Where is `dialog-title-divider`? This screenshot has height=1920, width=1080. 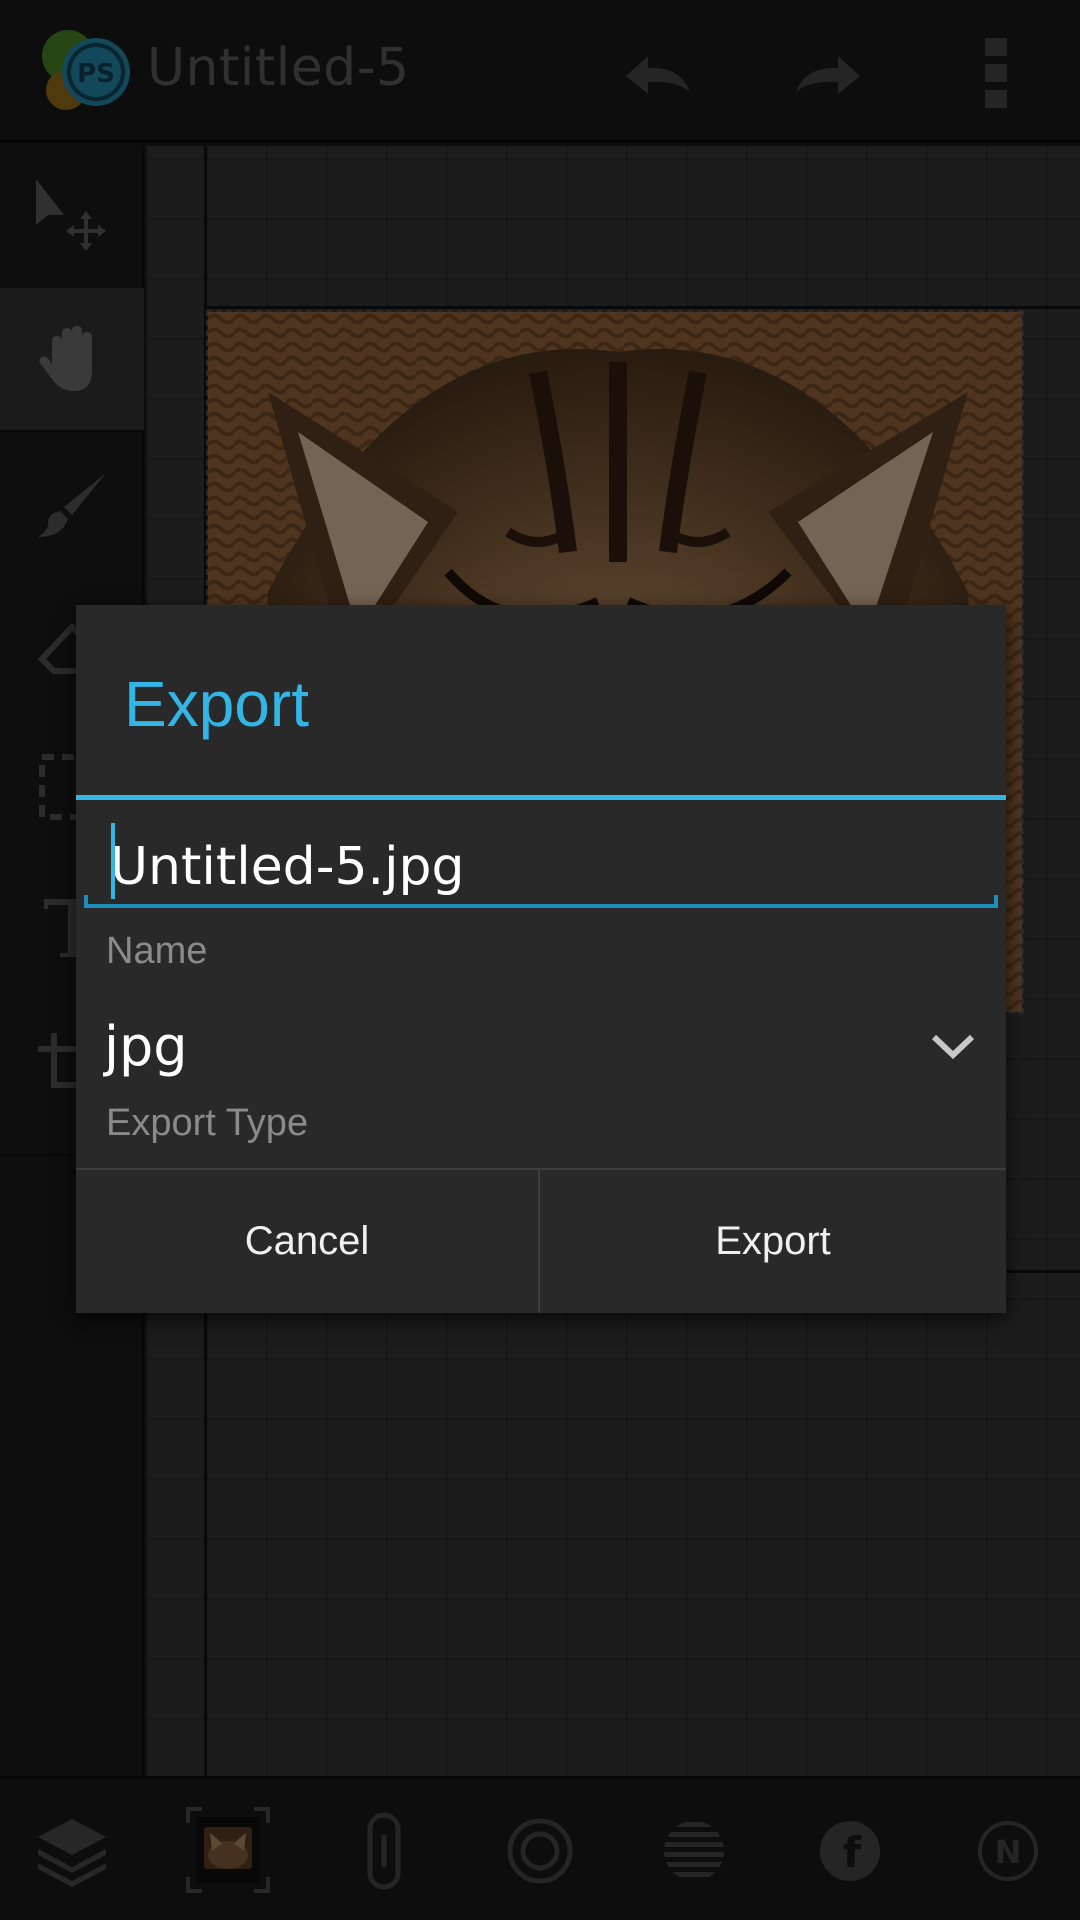 dialog-title-divider is located at coordinates (541, 797).